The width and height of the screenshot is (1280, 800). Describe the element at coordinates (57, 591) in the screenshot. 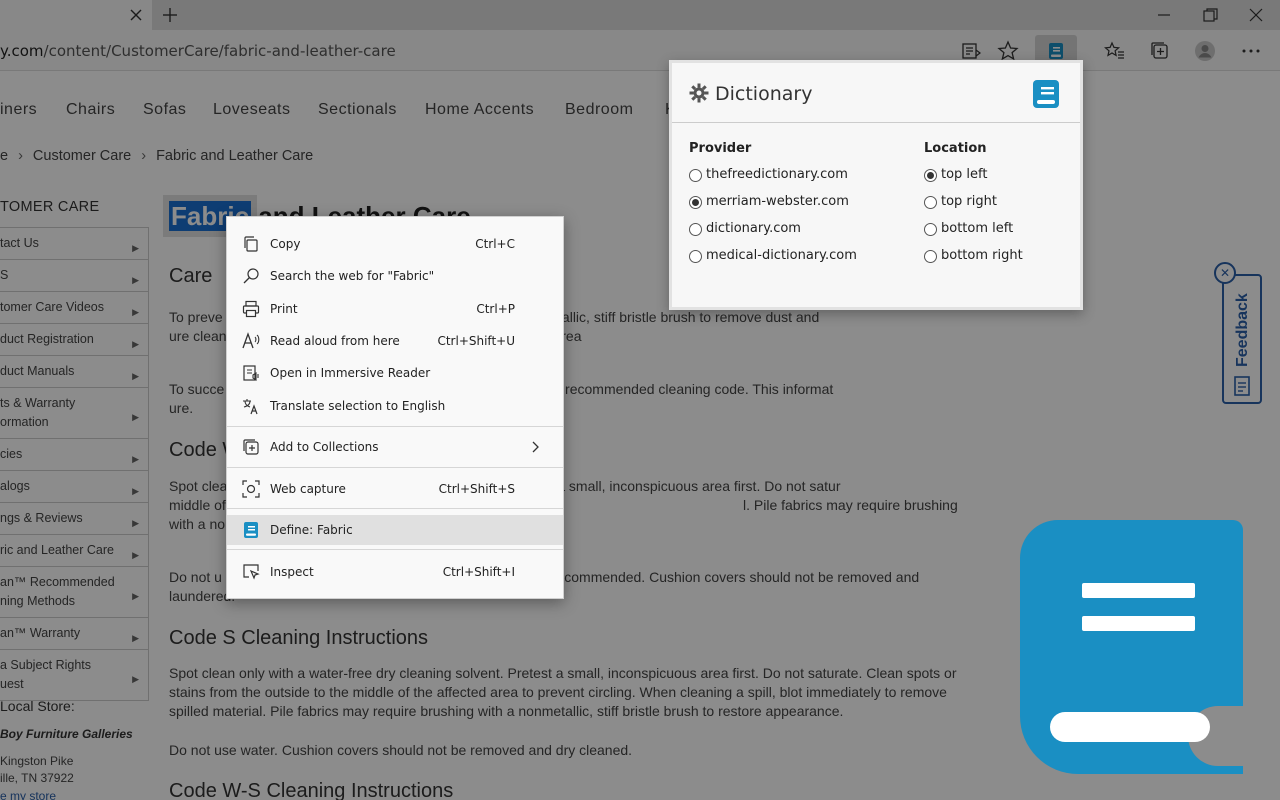

I see `sidebar-item-label: an™ Recommended ning Methods` at that location.